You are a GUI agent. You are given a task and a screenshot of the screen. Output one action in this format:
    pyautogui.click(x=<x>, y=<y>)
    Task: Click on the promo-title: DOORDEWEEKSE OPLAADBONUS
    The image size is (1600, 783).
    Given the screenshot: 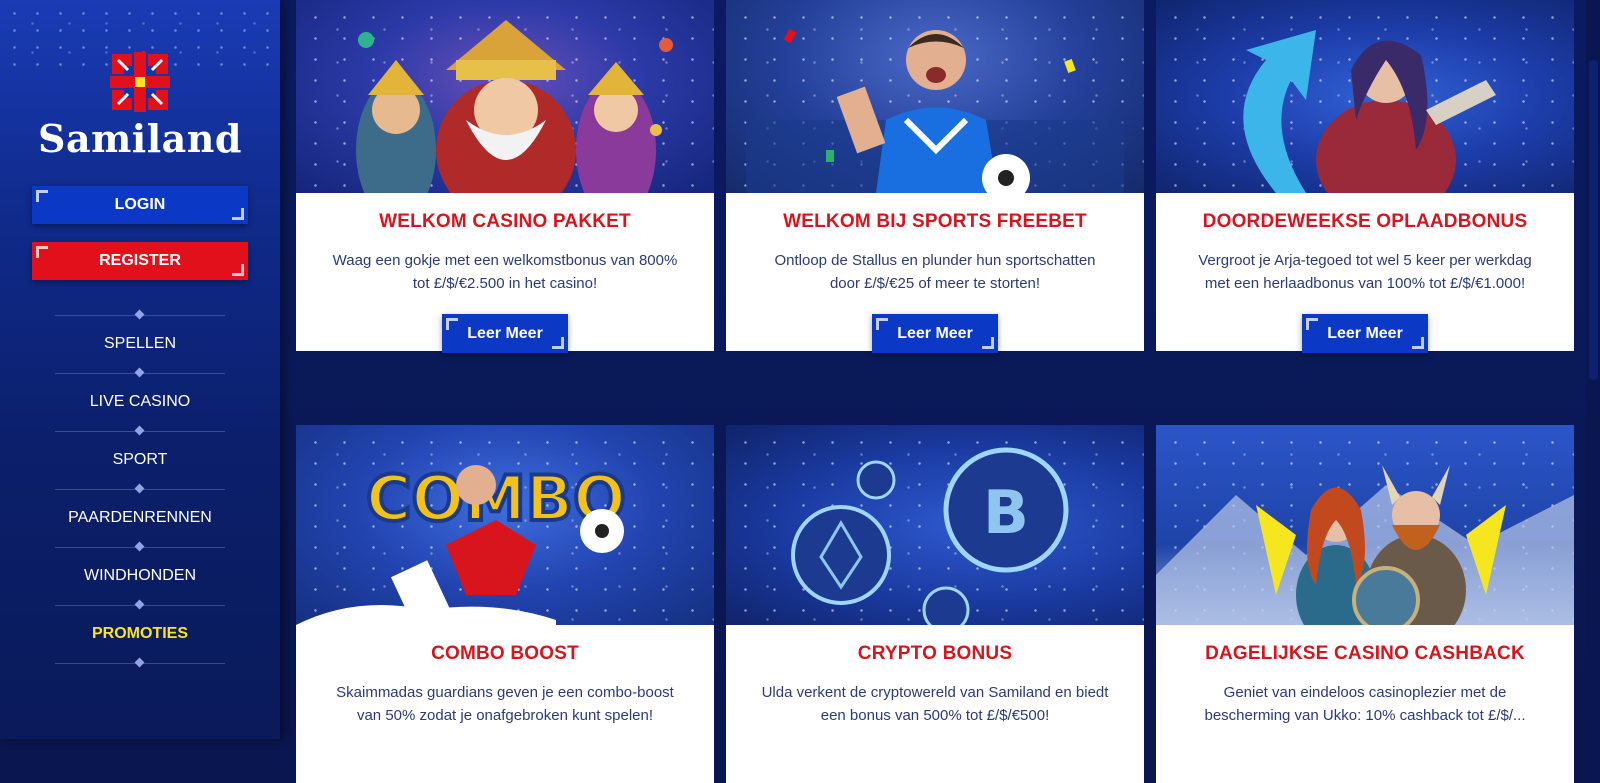 What is the action you would take?
    pyautogui.click(x=1365, y=221)
    